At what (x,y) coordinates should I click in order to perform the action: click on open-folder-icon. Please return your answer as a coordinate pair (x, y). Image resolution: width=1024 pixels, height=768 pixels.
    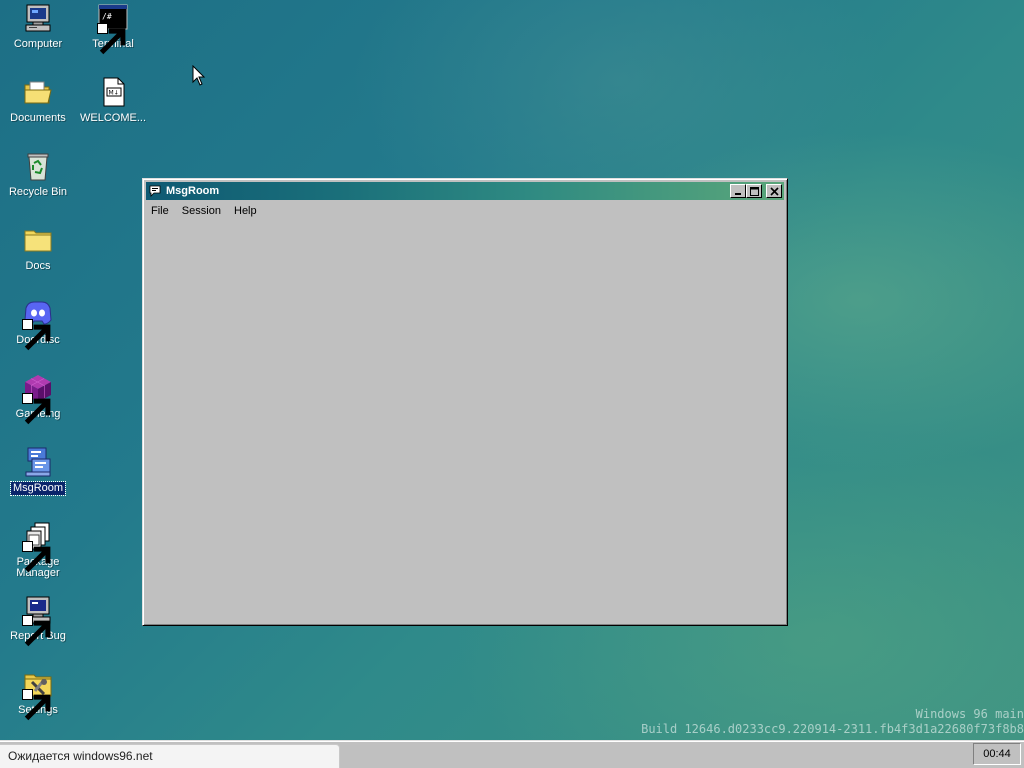
    Looking at the image, I should click on (38, 92).